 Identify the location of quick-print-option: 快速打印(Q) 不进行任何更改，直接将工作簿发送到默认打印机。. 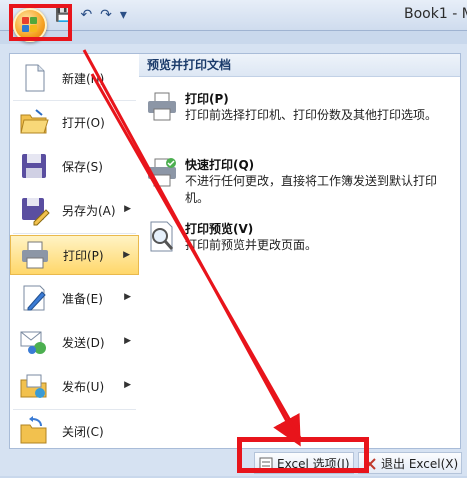
(300, 182).